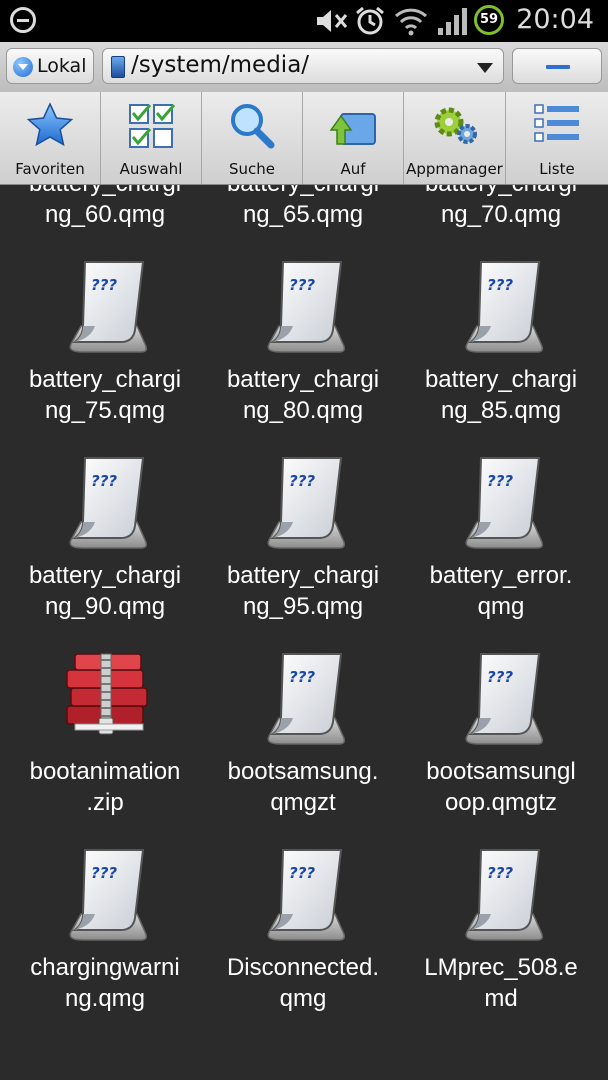 The width and height of the screenshot is (608, 1080). What do you see at coordinates (370, 20) in the screenshot?
I see `alarm-icon` at bounding box center [370, 20].